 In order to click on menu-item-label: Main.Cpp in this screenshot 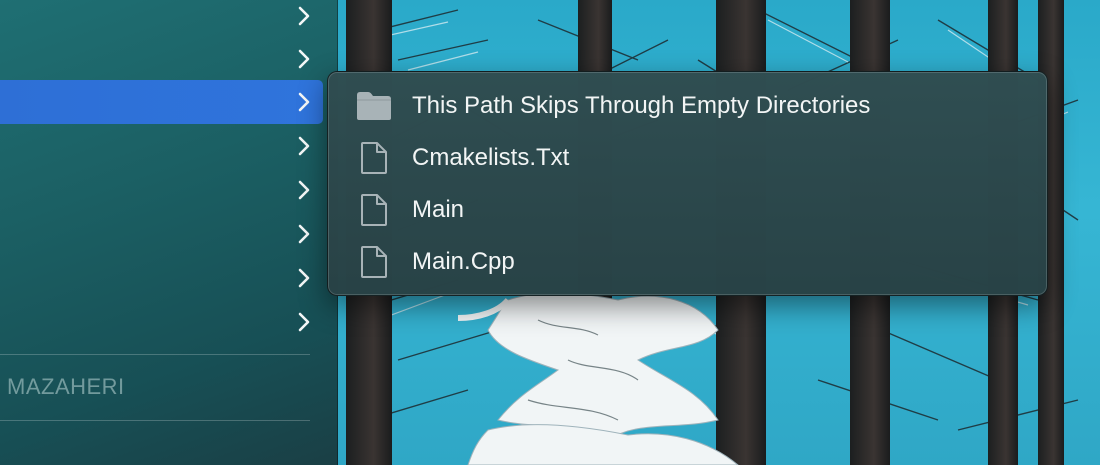, I will do `click(463, 261)`.